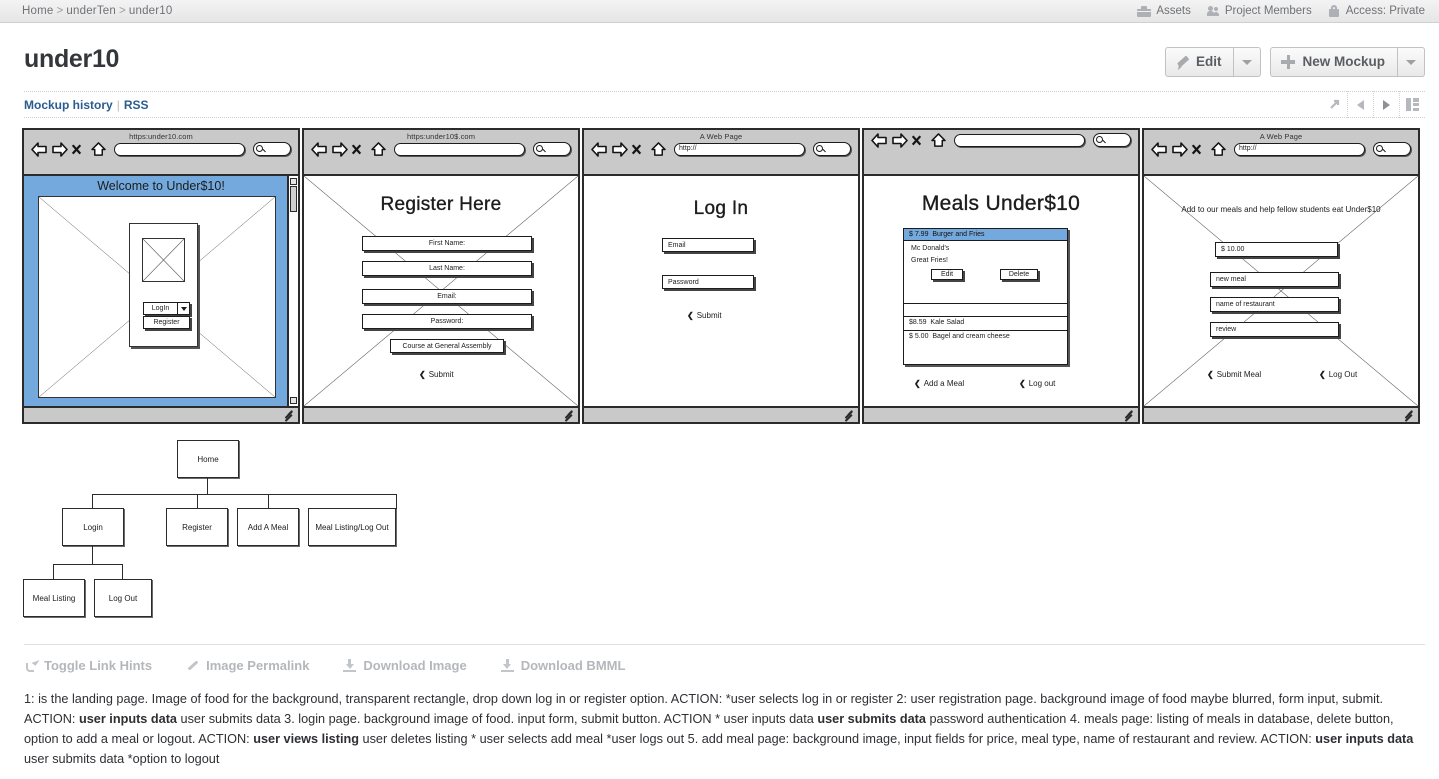 This screenshot has height=779, width=1439. Describe the element at coordinates (1334, 104) in the screenshot. I see `external-link-button` at that location.